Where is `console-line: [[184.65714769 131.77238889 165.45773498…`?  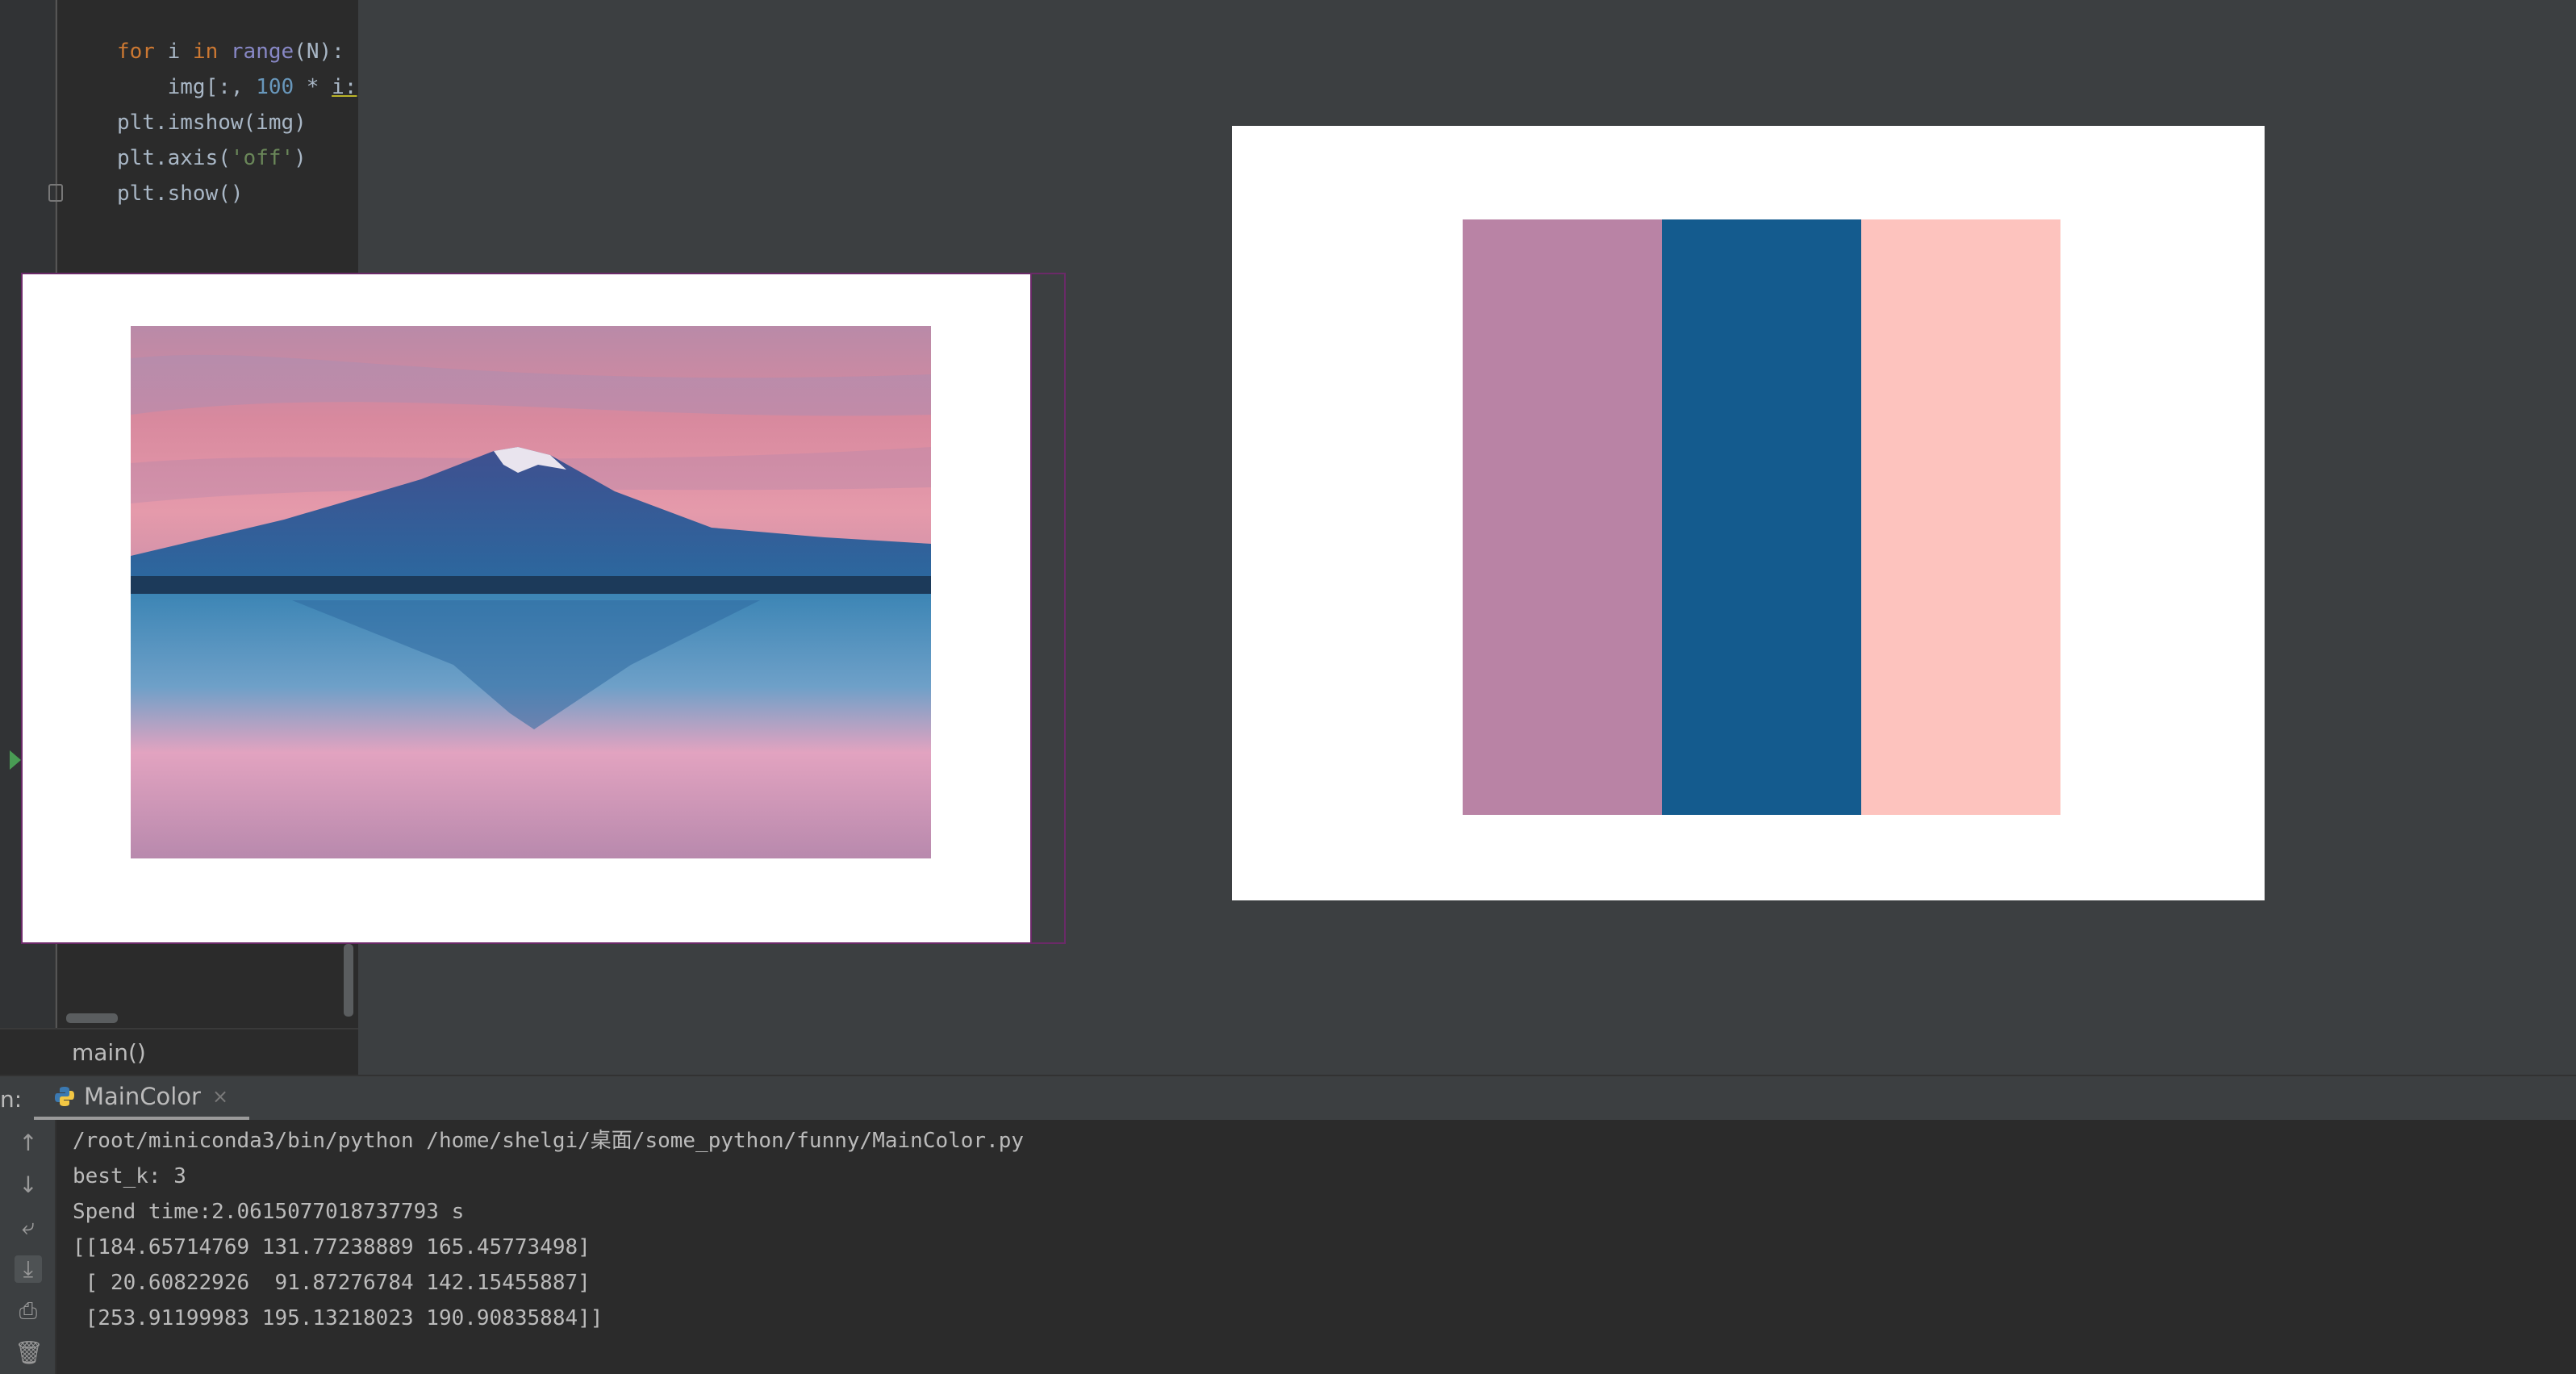 console-line: [[184.65714769 131.77238889 165.45773498… is located at coordinates (332, 1247).